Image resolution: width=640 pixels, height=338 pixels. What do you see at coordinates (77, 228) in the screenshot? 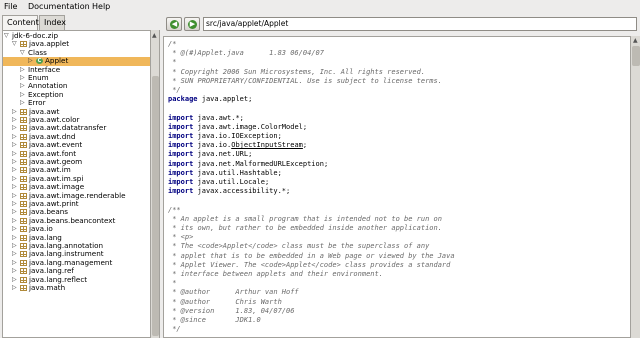
I see `tree-item: ▷ java.io` at bounding box center [77, 228].